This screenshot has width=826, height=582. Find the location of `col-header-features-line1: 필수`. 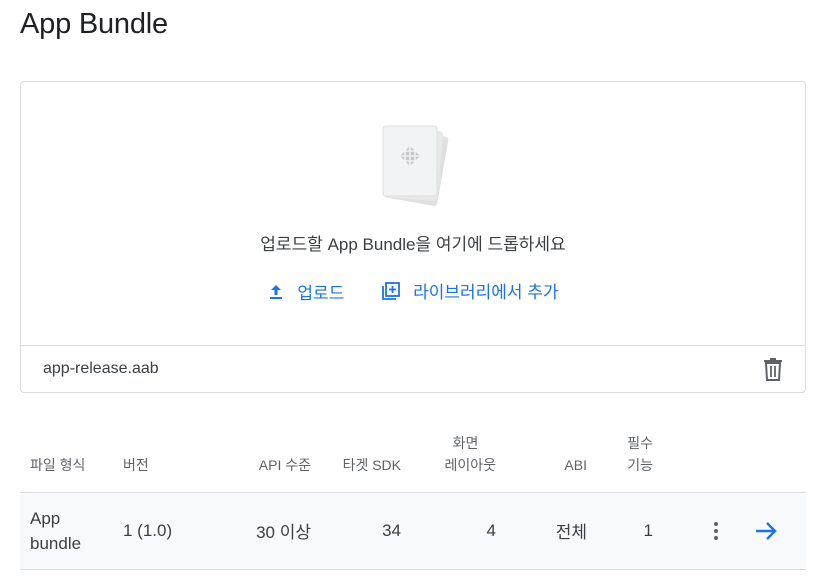

col-header-features-line1: 필수 is located at coordinates (640, 442).